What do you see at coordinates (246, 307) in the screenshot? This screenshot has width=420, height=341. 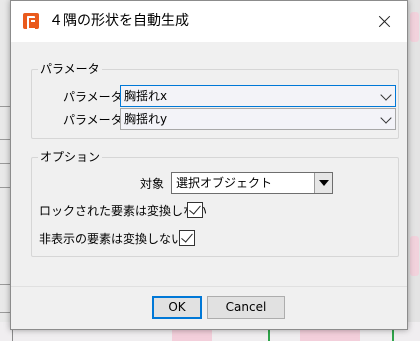 I see `cancel-button: Cancel` at bounding box center [246, 307].